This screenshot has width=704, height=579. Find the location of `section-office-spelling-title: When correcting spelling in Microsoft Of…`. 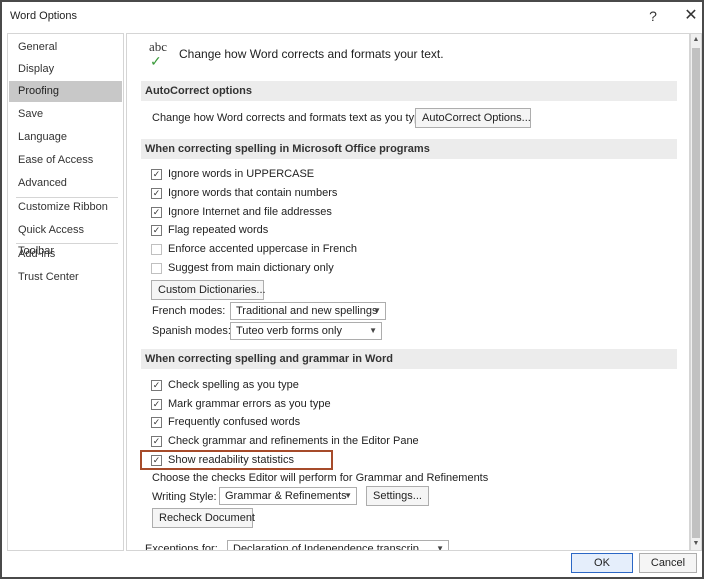

section-office-spelling-title: When correcting spelling in Microsoft Of… is located at coordinates (409, 149).